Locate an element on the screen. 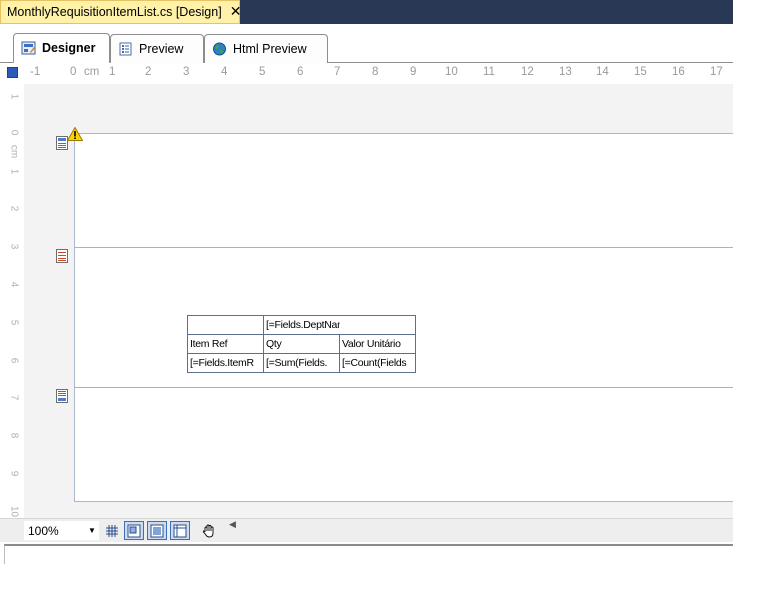 This screenshot has width=768, height=614. h-ruler-label: 10 is located at coordinates (451, 72).